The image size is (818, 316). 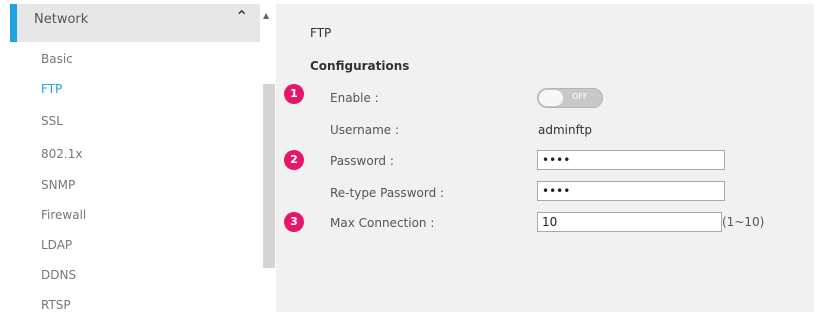 I want to click on sidebar-item-basic: Basic, so click(x=57, y=59).